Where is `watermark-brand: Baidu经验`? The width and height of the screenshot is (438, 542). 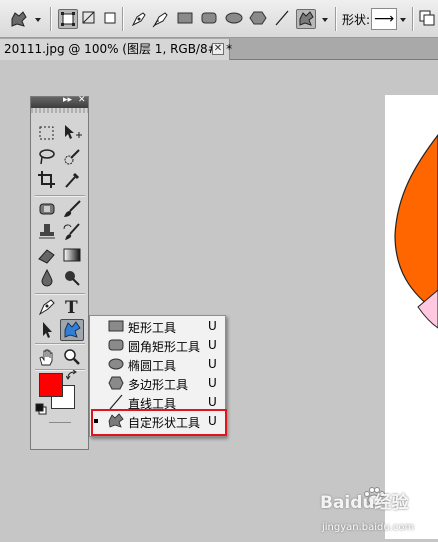
watermark-brand: Baidu经验 is located at coordinates (364, 503).